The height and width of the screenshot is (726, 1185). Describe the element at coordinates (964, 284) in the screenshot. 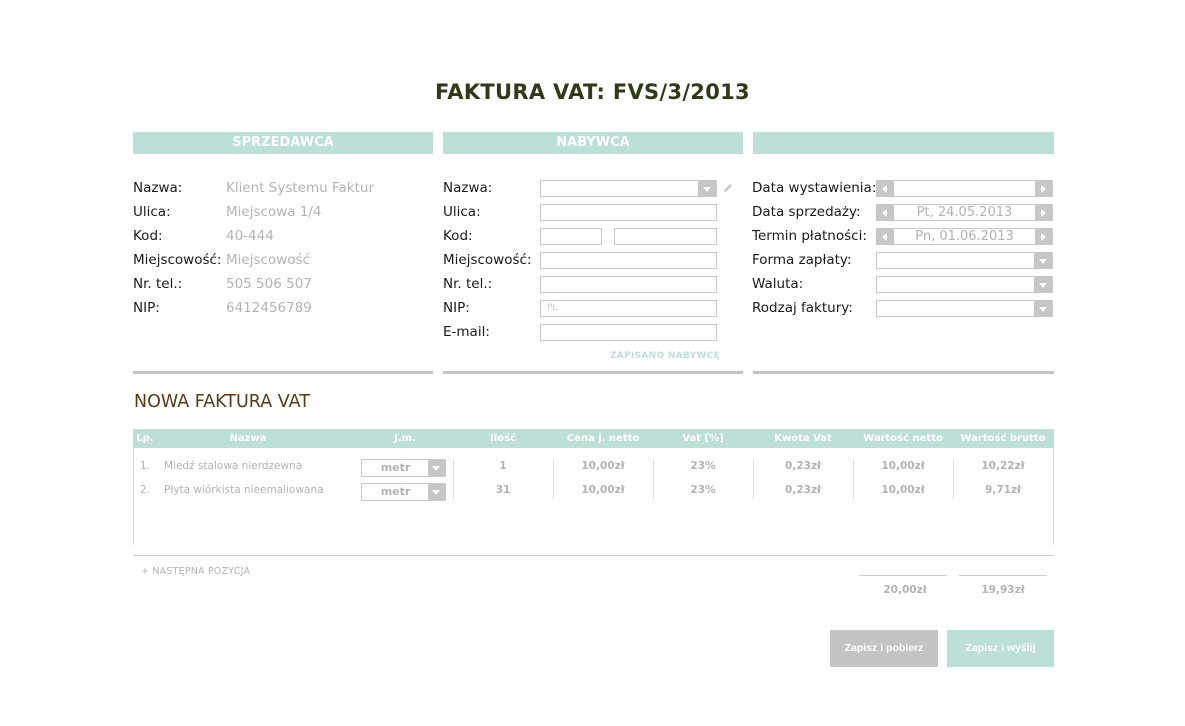

I see `currency-select` at that location.